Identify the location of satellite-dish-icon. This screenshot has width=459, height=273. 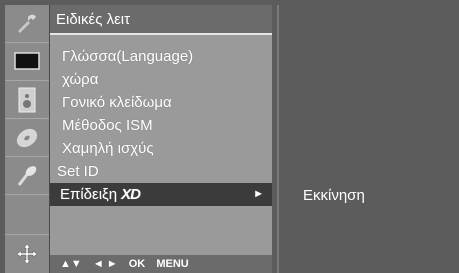
(27, 176).